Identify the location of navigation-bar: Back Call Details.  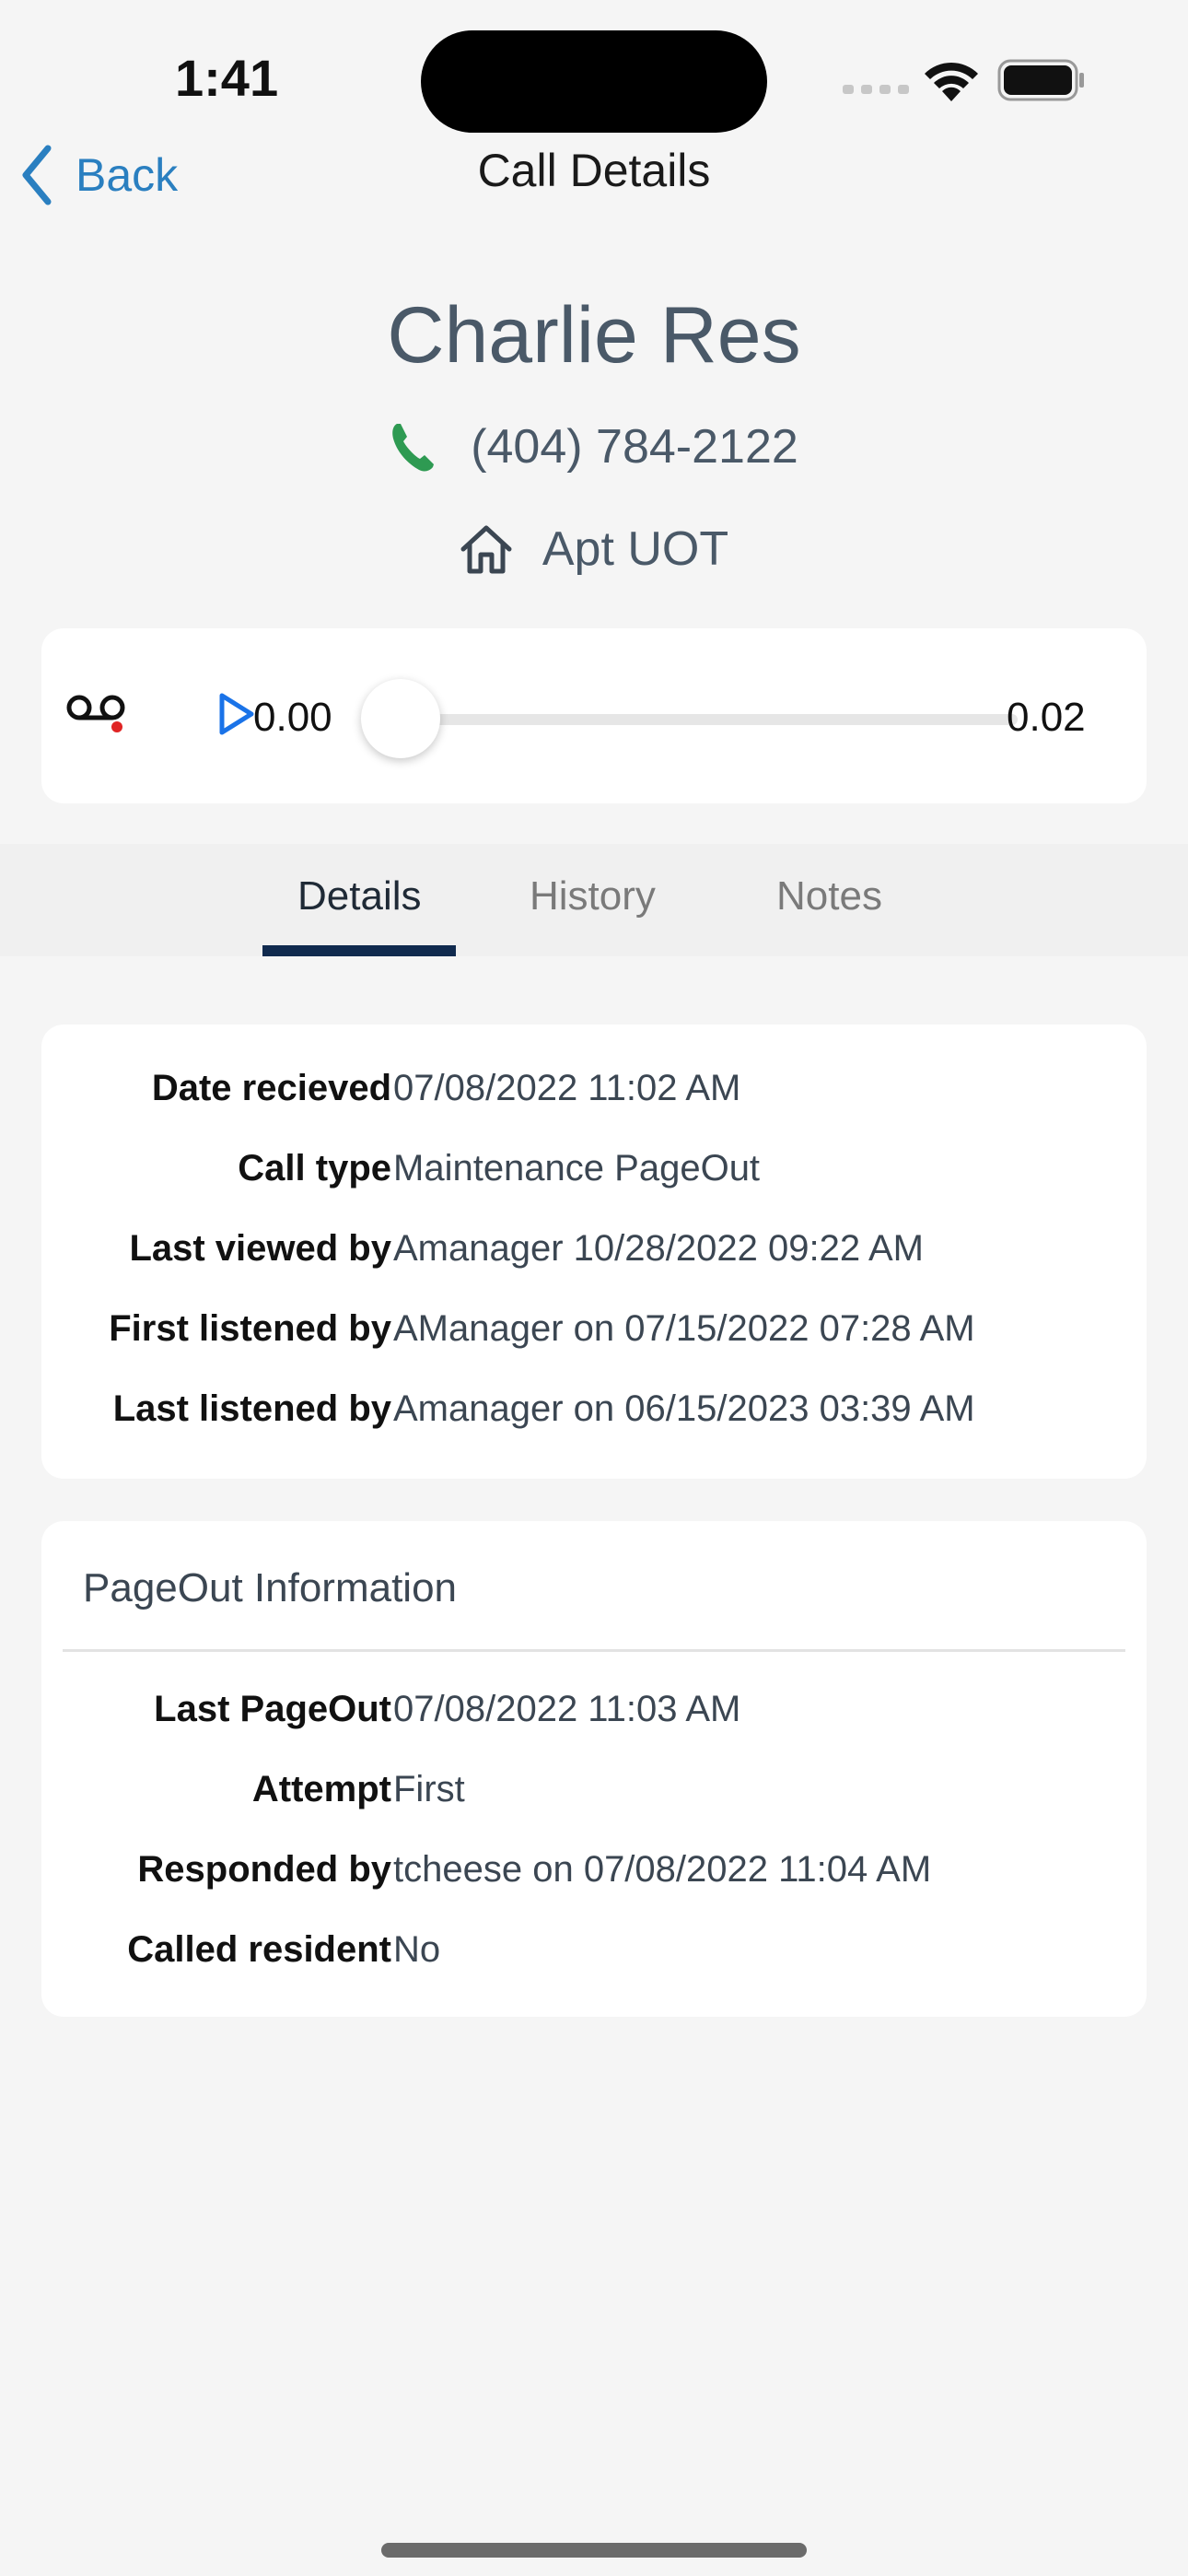
(594, 193).